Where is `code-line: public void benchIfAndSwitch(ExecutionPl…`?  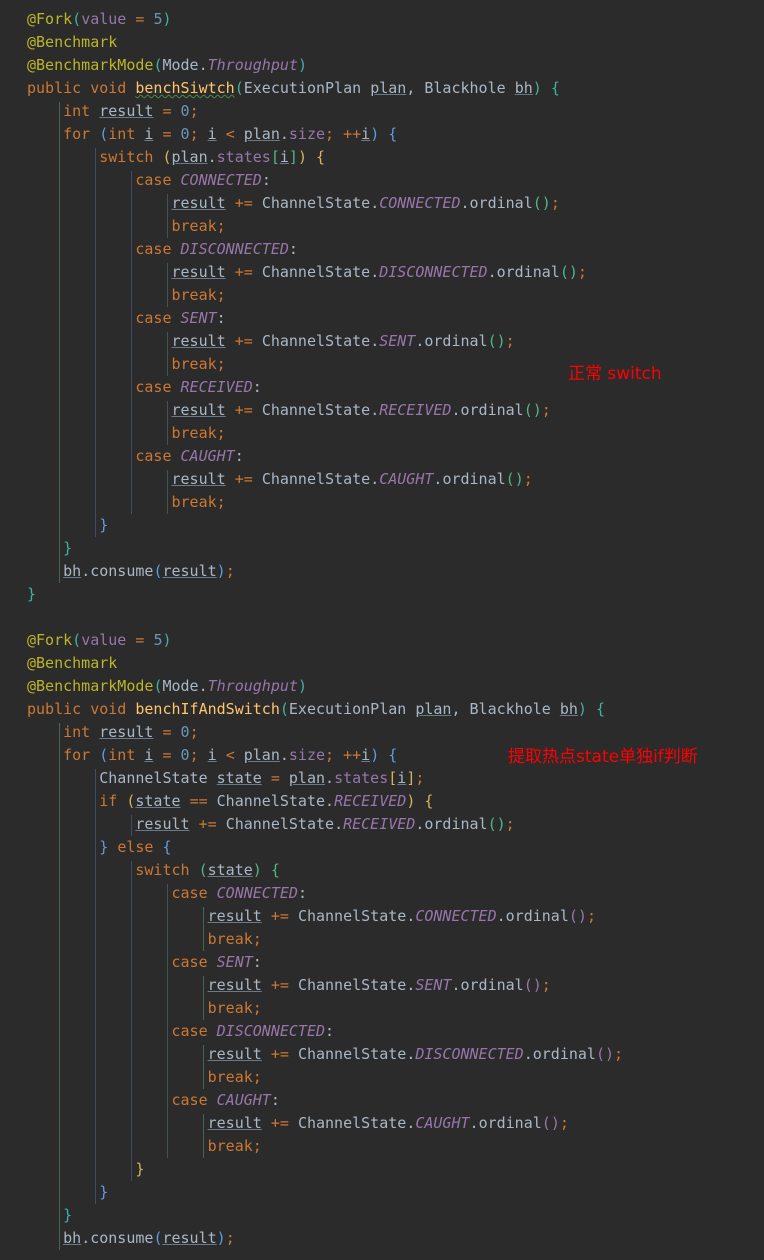 code-line: public void benchIfAndSwitch(ExecutionPl… is located at coordinates (302, 709).